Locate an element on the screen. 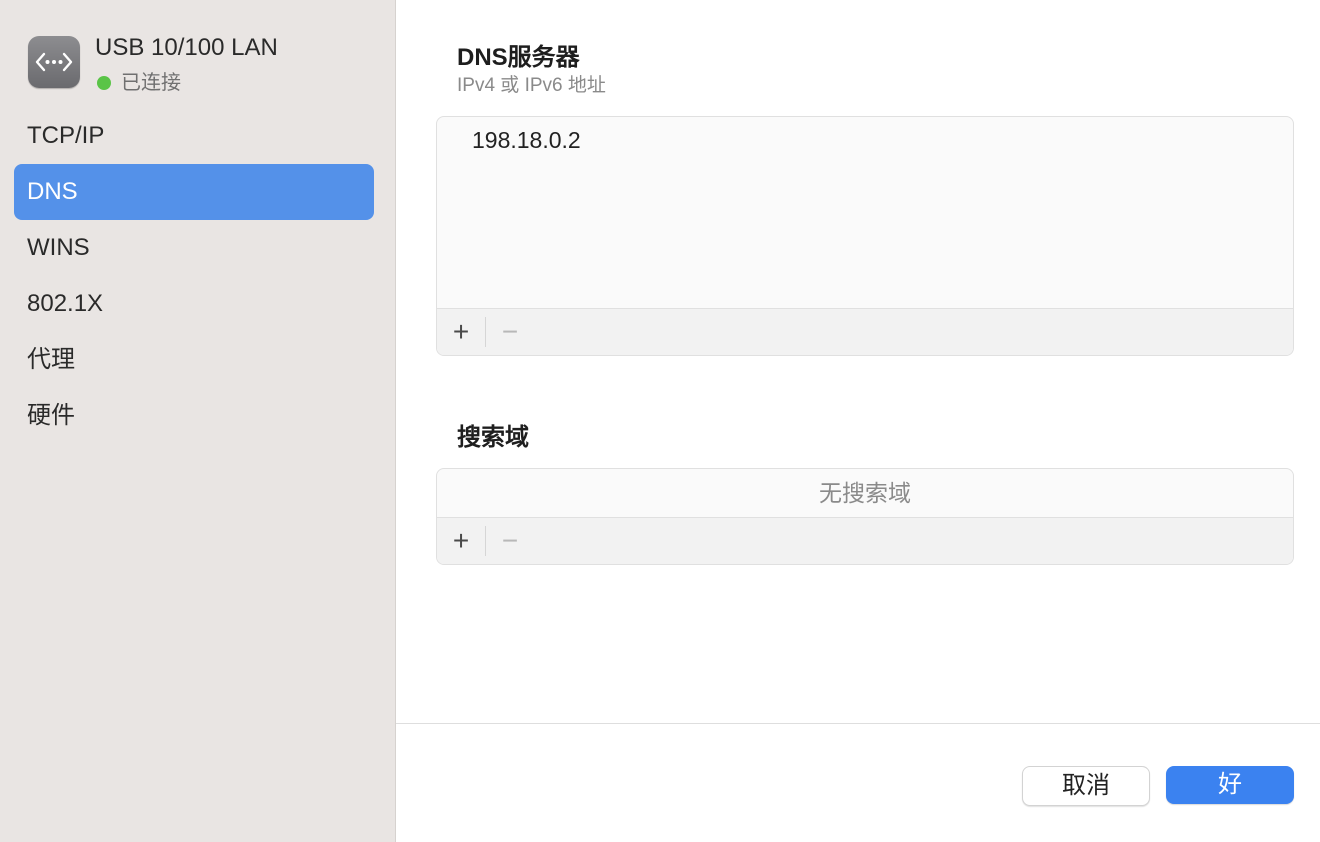 Image resolution: width=1320 pixels, height=842 pixels. search-domains-empty-text: 无搜索域 is located at coordinates (865, 493).